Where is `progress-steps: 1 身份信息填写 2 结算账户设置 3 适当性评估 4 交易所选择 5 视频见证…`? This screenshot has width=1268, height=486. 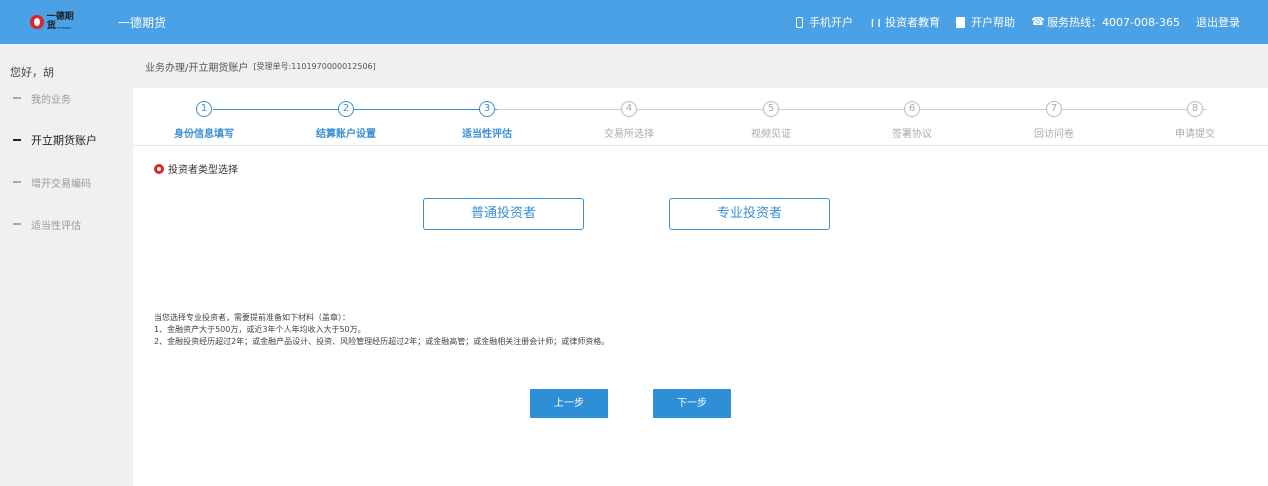 progress-steps: 1 身份信息填写 2 结算账户设置 3 适当性评估 4 交易所选择 5 视频见证… is located at coordinates (700, 117).